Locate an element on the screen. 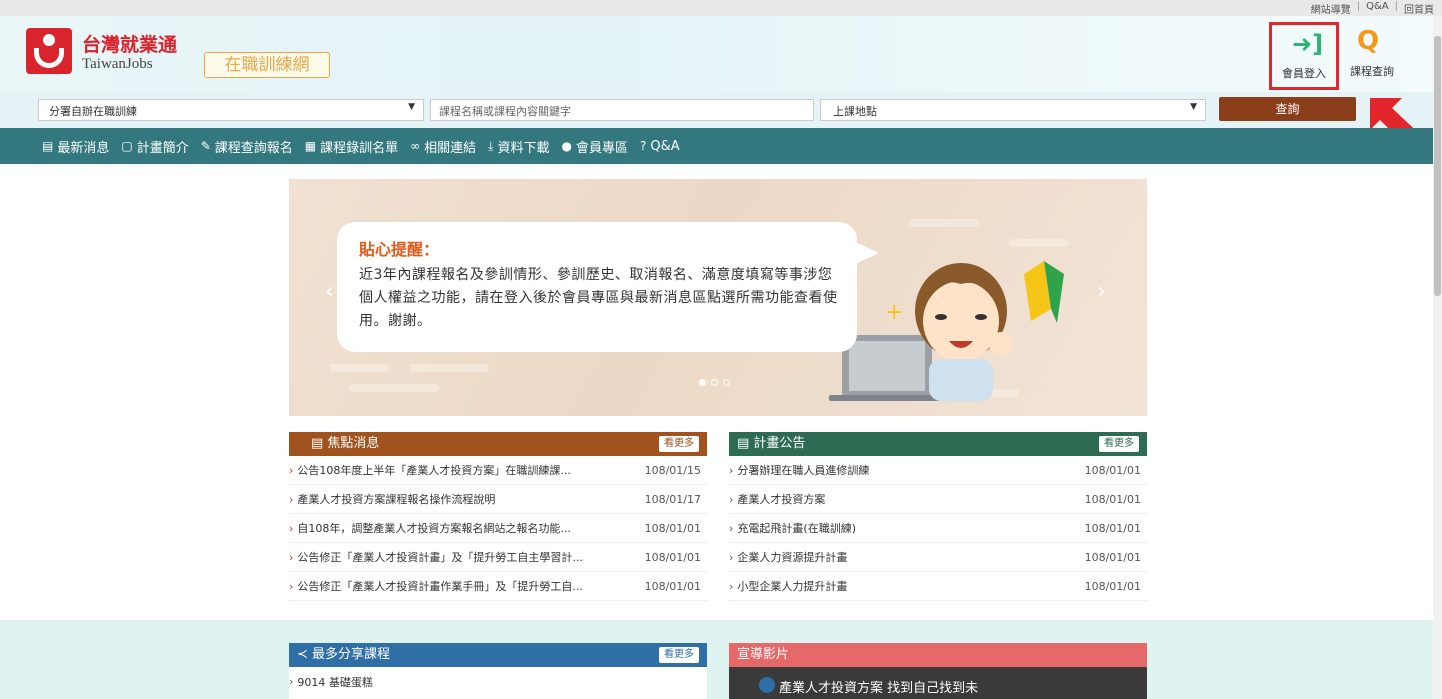  nav-label: Q&A is located at coordinates (665, 146).